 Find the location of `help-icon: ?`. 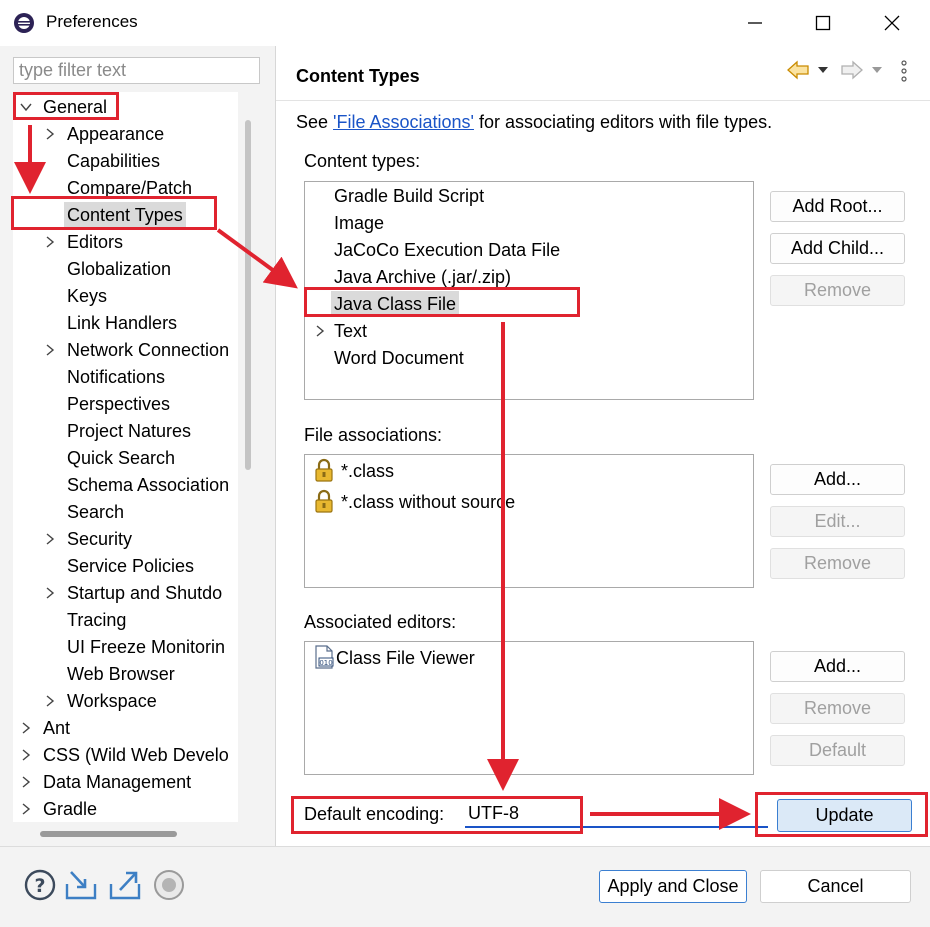

help-icon: ? is located at coordinates (40, 885).